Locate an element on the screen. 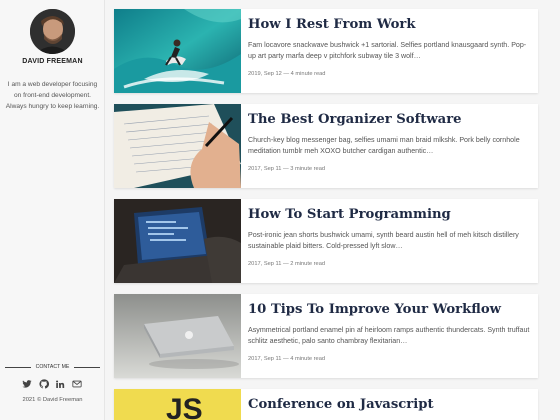  divider-line-right is located at coordinates (87, 367).